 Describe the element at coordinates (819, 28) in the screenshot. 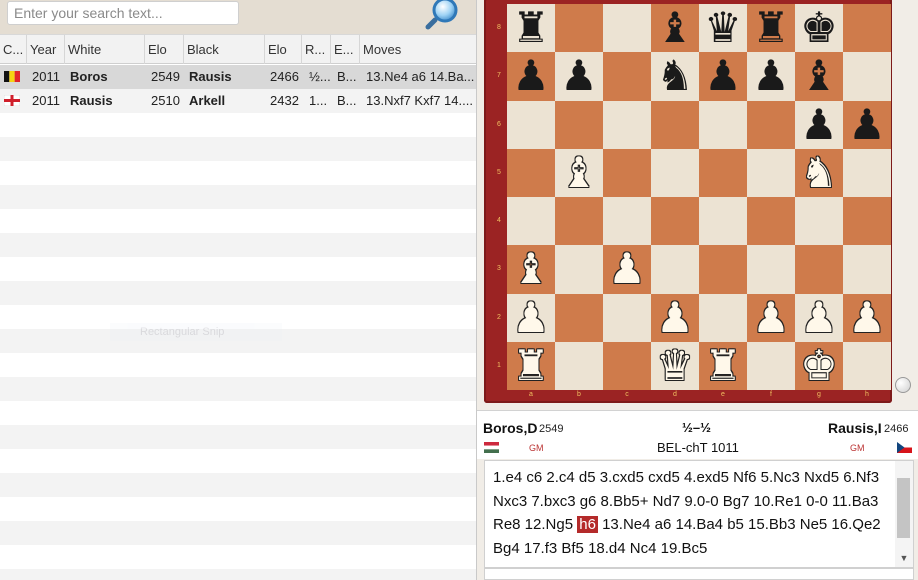

I see `black-king-icon: ♚` at that location.